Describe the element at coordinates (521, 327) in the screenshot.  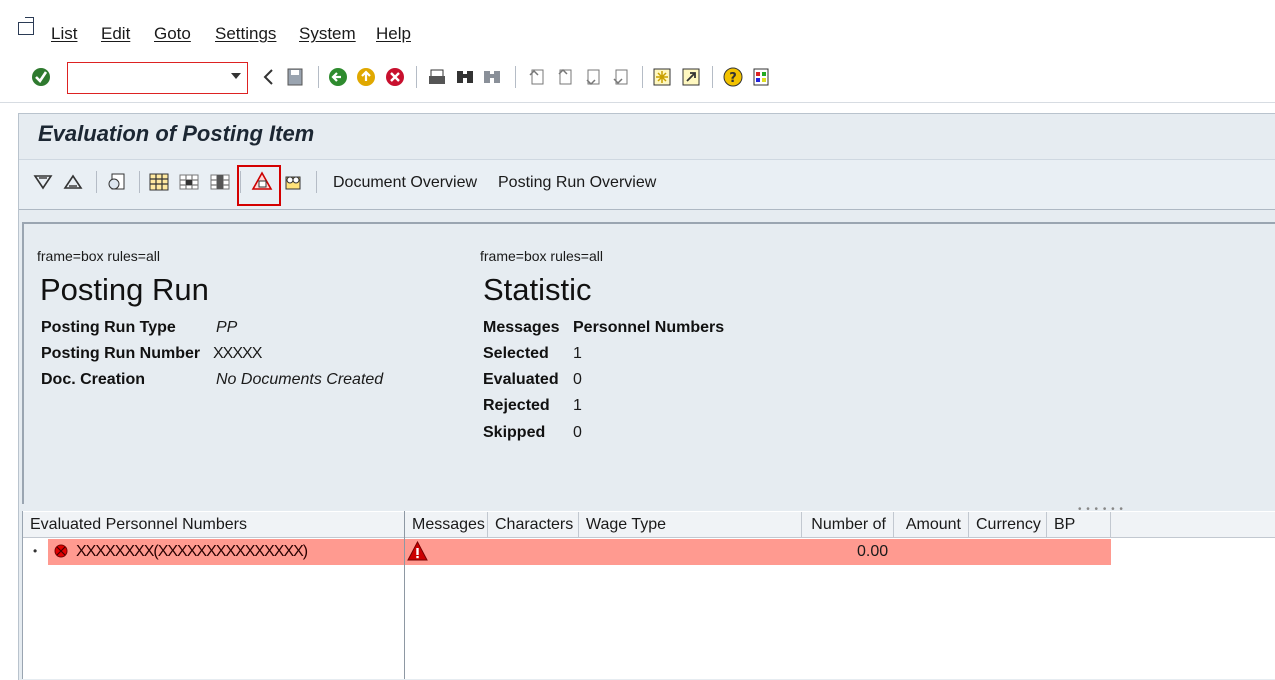
I see `statistic-header-label: Messages` at that location.